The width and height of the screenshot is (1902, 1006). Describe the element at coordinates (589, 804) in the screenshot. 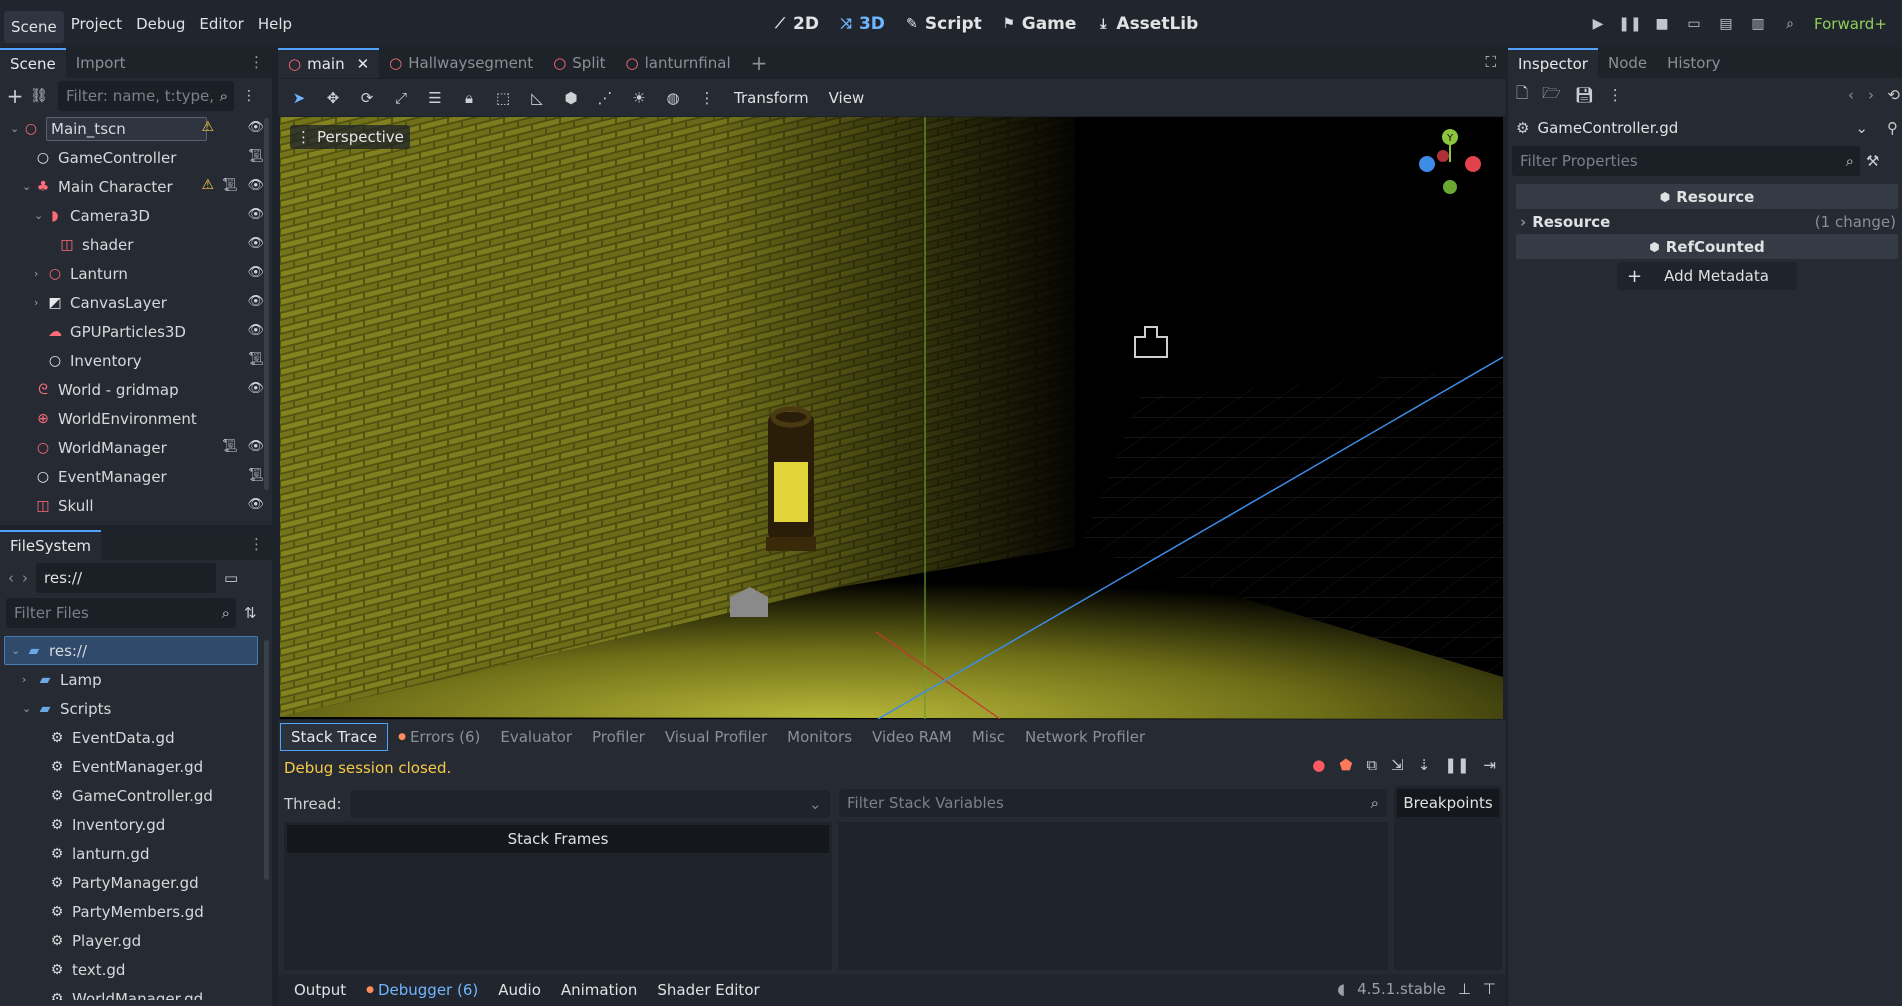

I see `thread-select: ⌄` at that location.